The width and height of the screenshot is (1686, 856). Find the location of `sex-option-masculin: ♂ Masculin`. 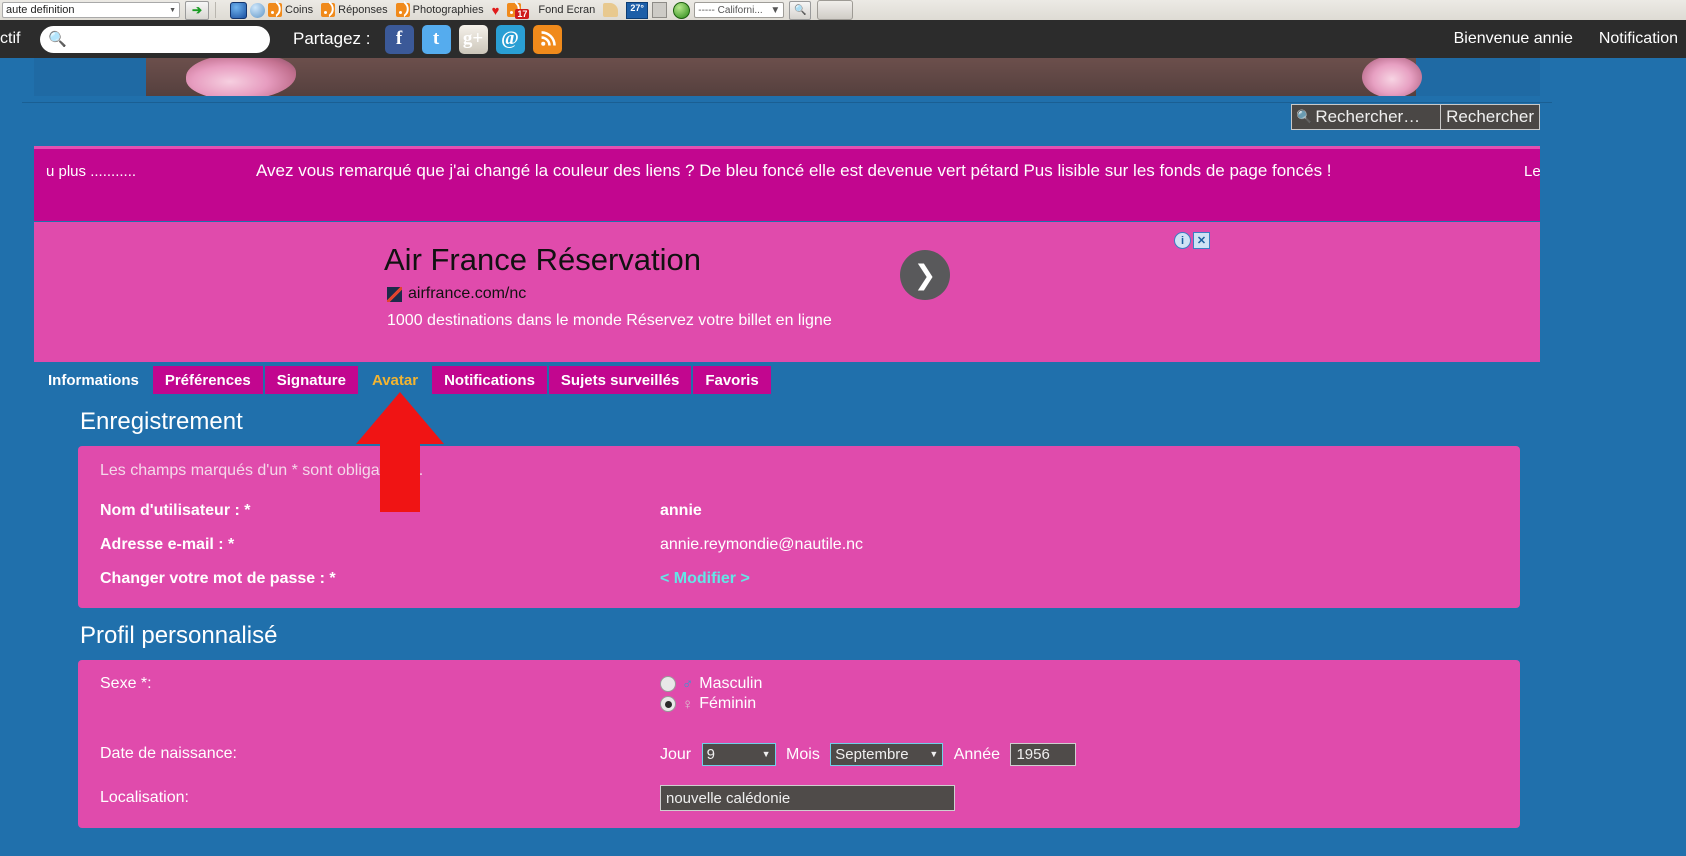

sex-option-masculin: ♂ Masculin is located at coordinates (711, 684).